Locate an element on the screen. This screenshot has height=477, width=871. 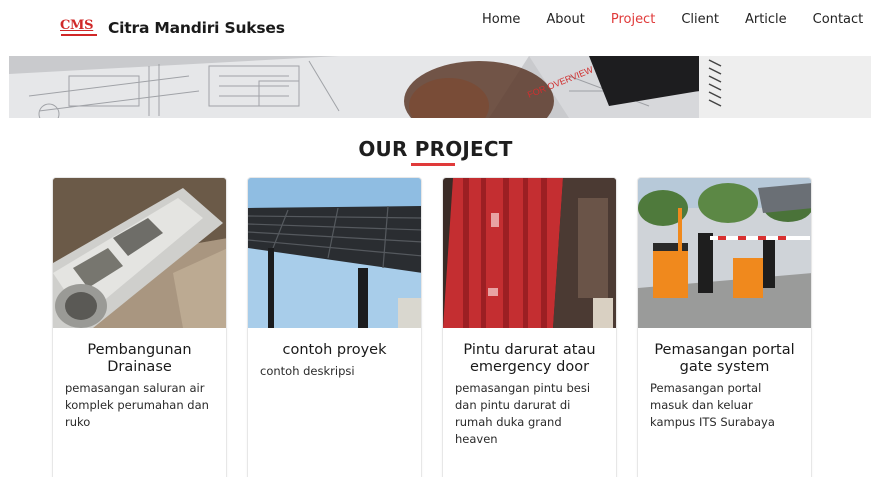
brand-logo: CMS is located at coordinates (80, 28).